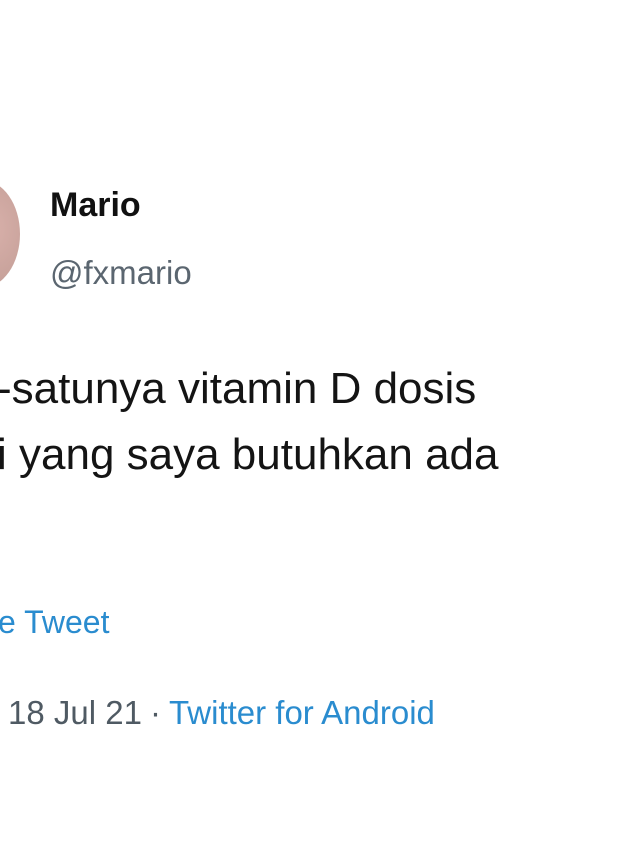 This screenshot has width=640, height=853. What do you see at coordinates (95, 205) in the screenshot?
I see `author-display-name: Mario` at bounding box center [95, 205].